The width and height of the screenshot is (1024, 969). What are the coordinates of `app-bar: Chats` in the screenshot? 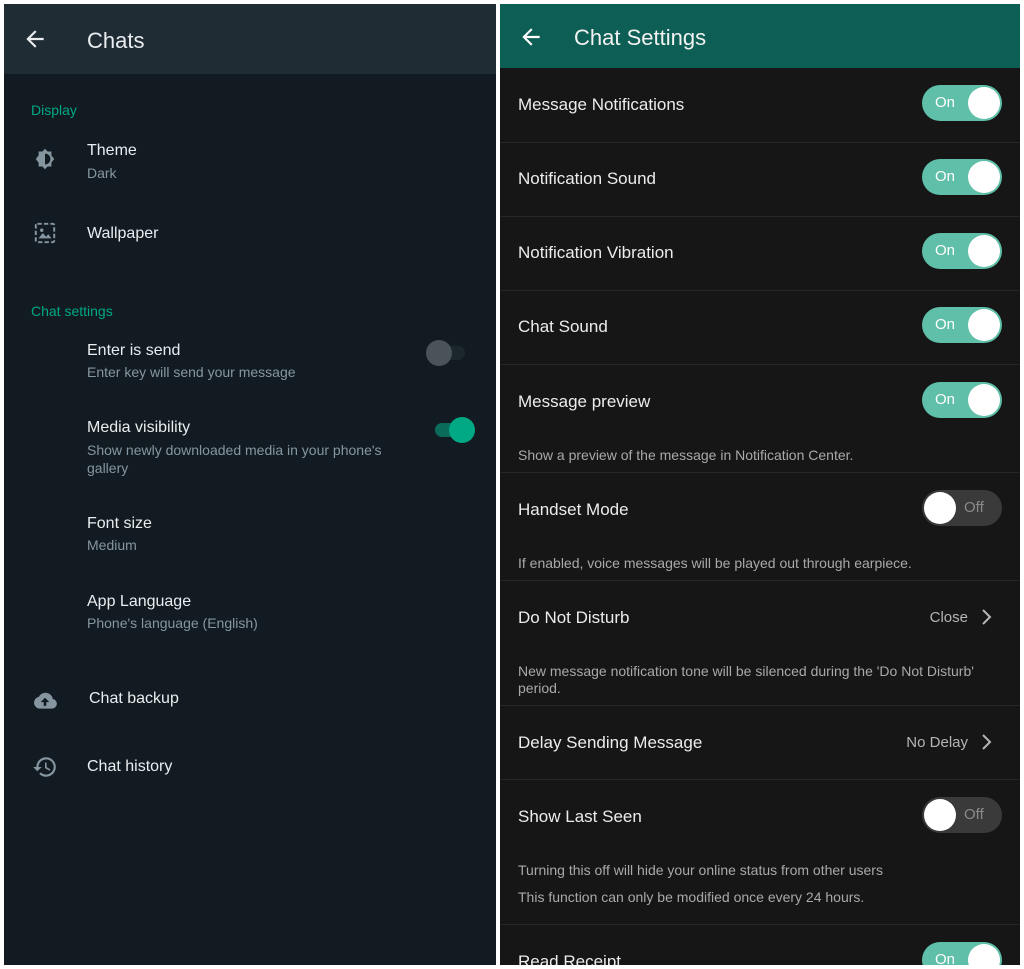 It's located at (250, 39).